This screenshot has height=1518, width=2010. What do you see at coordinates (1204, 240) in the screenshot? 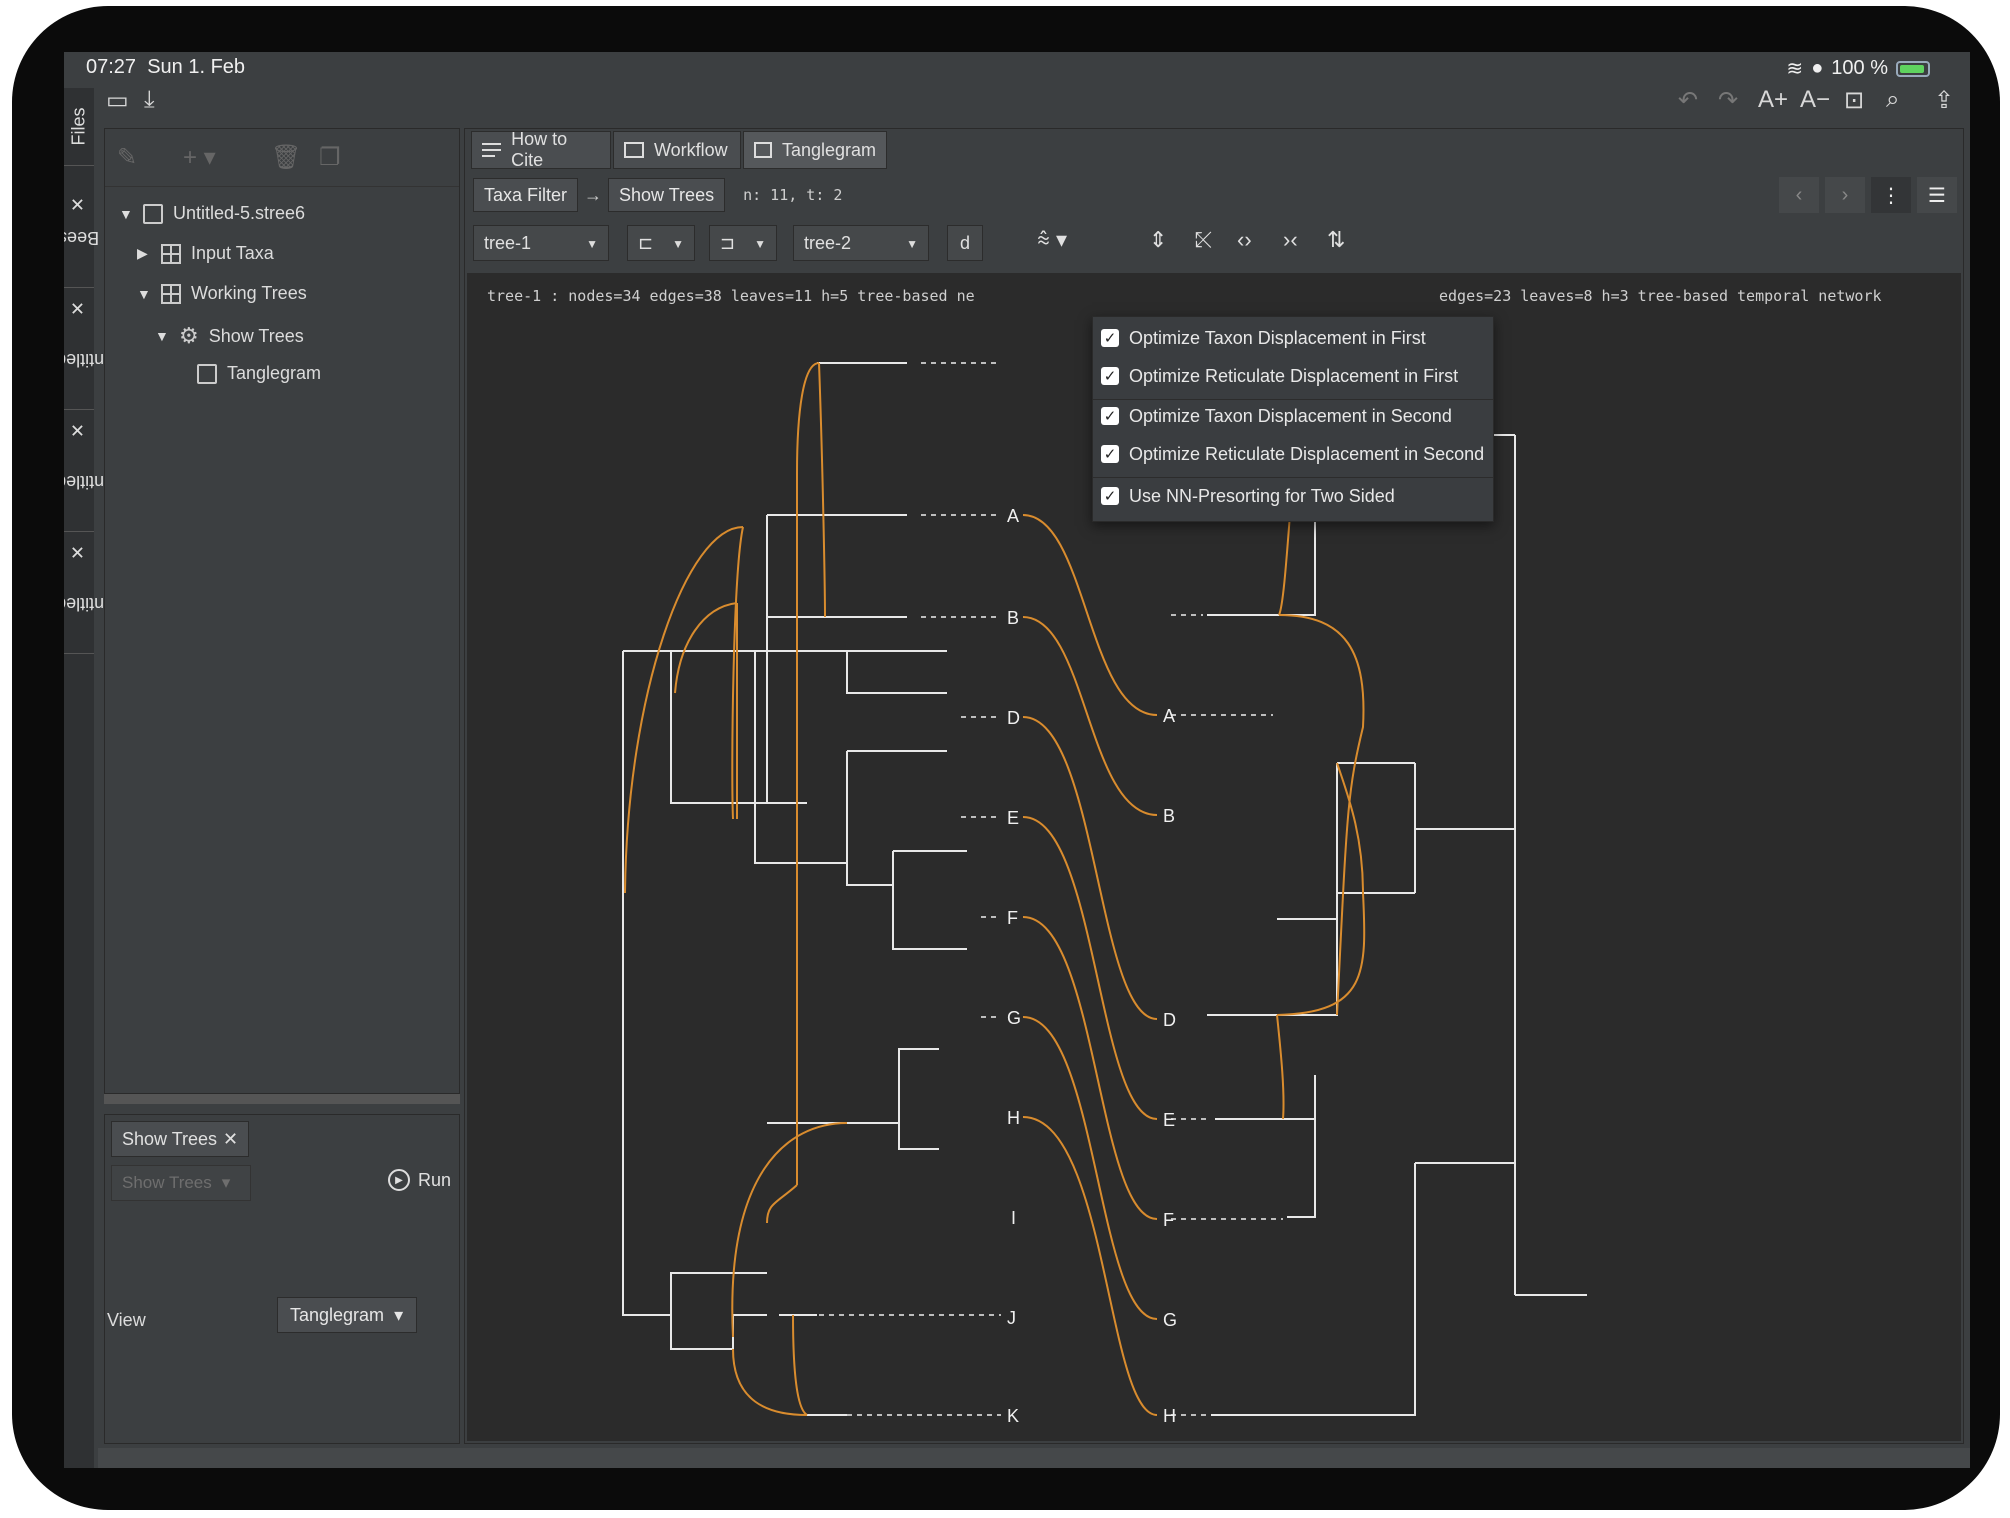
I see `contract-vertical-icon: ⤪` at bounding box center [1204, 240].